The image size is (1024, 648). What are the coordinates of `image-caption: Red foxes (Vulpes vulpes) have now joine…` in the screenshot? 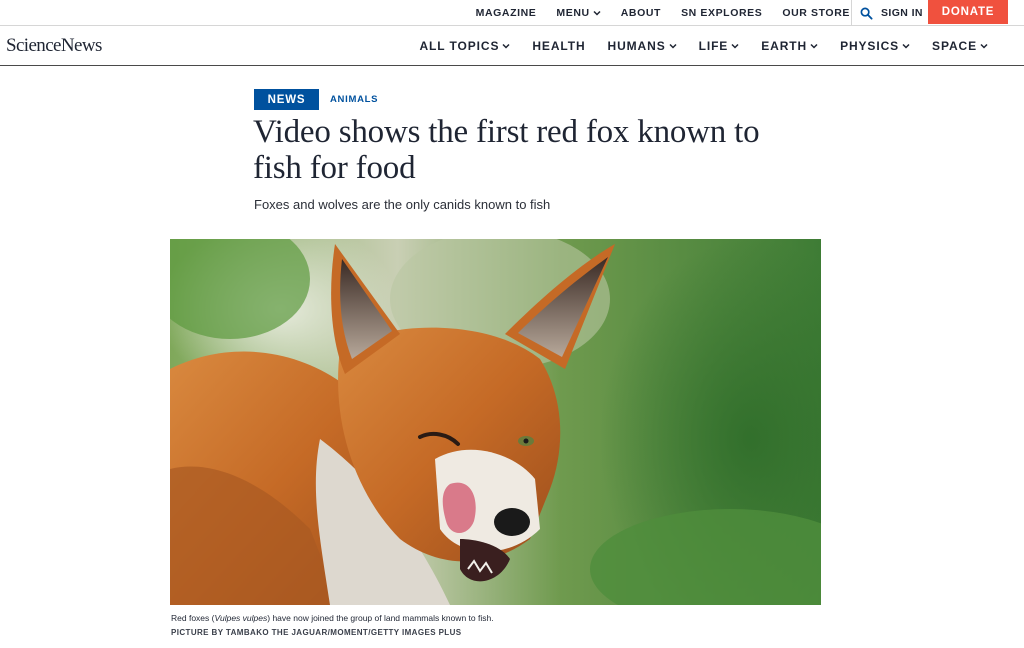 It's located at (332, 618).